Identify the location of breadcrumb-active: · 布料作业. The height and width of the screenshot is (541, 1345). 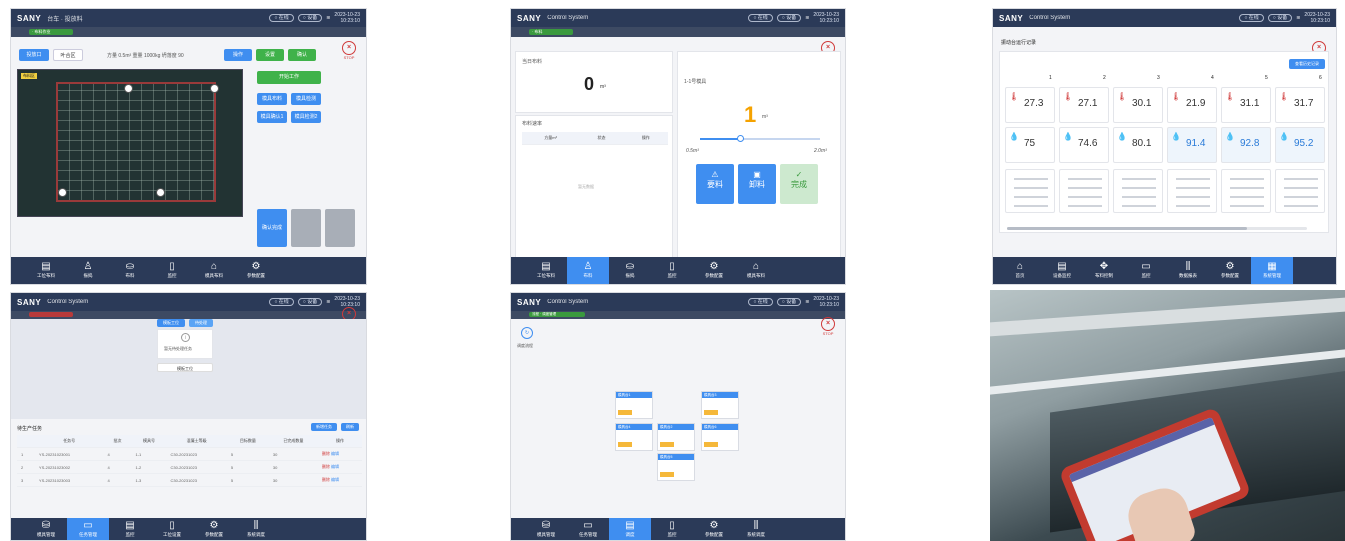
(51, 32).